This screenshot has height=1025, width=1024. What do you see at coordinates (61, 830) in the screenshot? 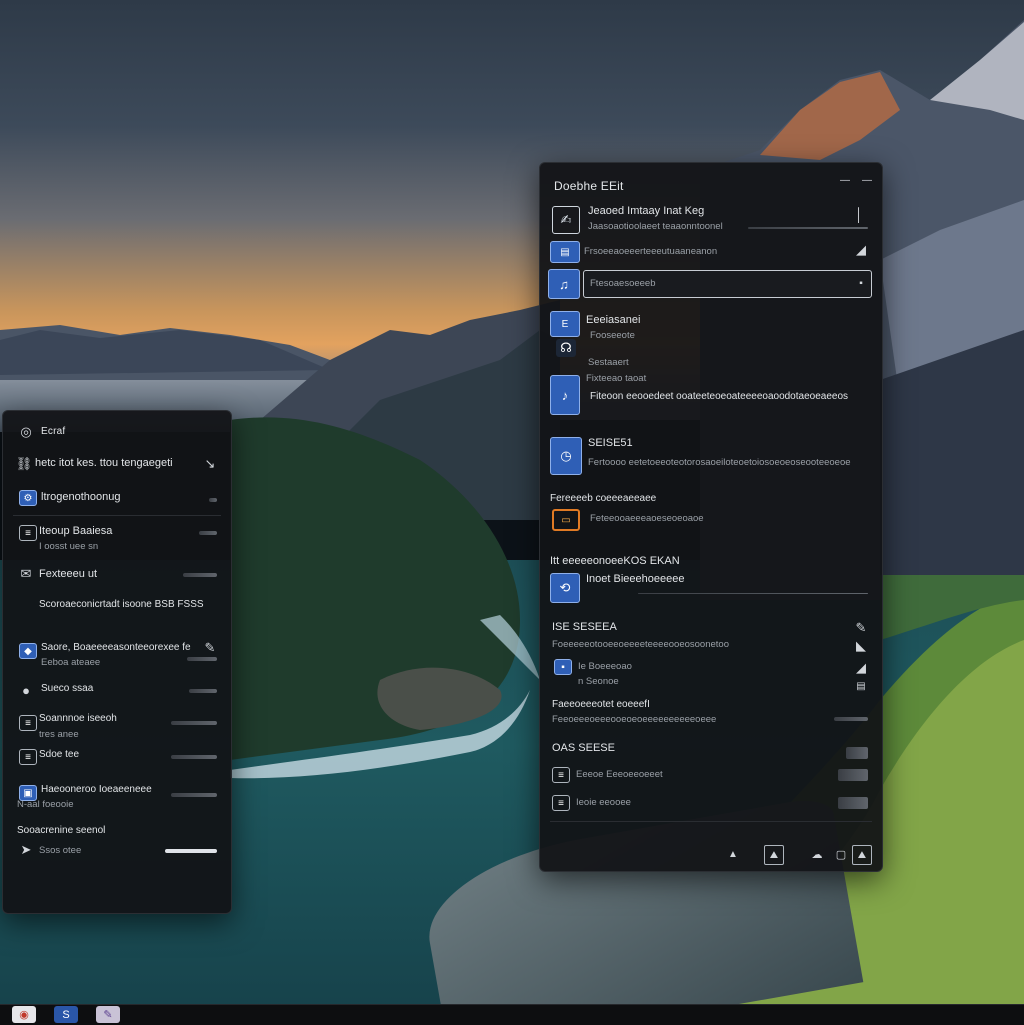
I see `list-item-label: Sooacrenine seenol` at bounding box center [61, 830].